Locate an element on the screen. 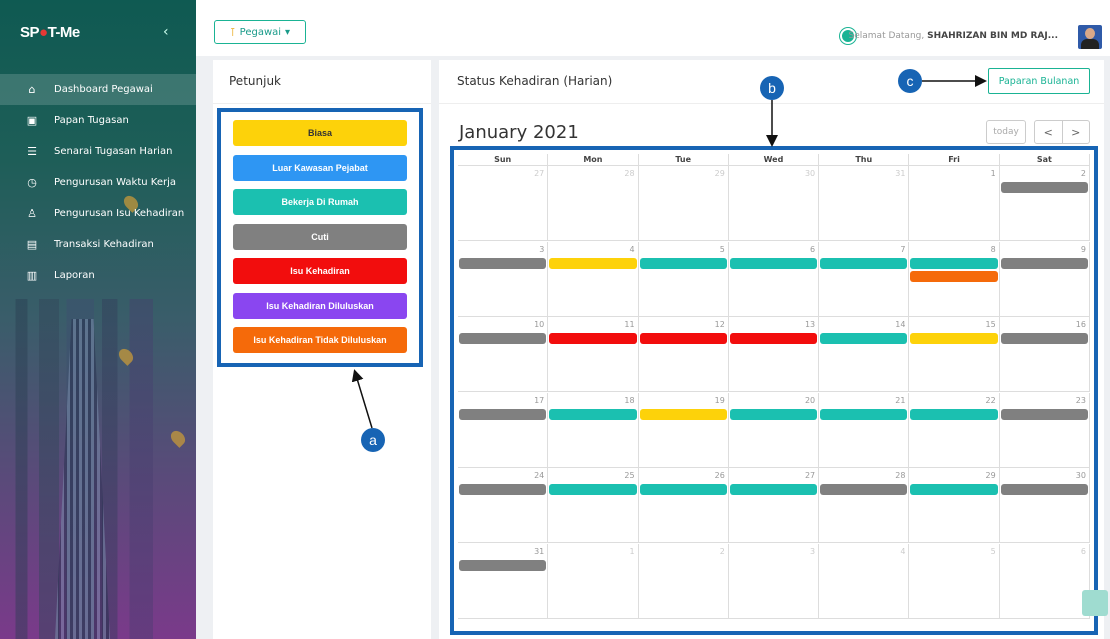 This screenshot has height=639, width=1110. annotation-a: a is located at coordinates (373, 440).